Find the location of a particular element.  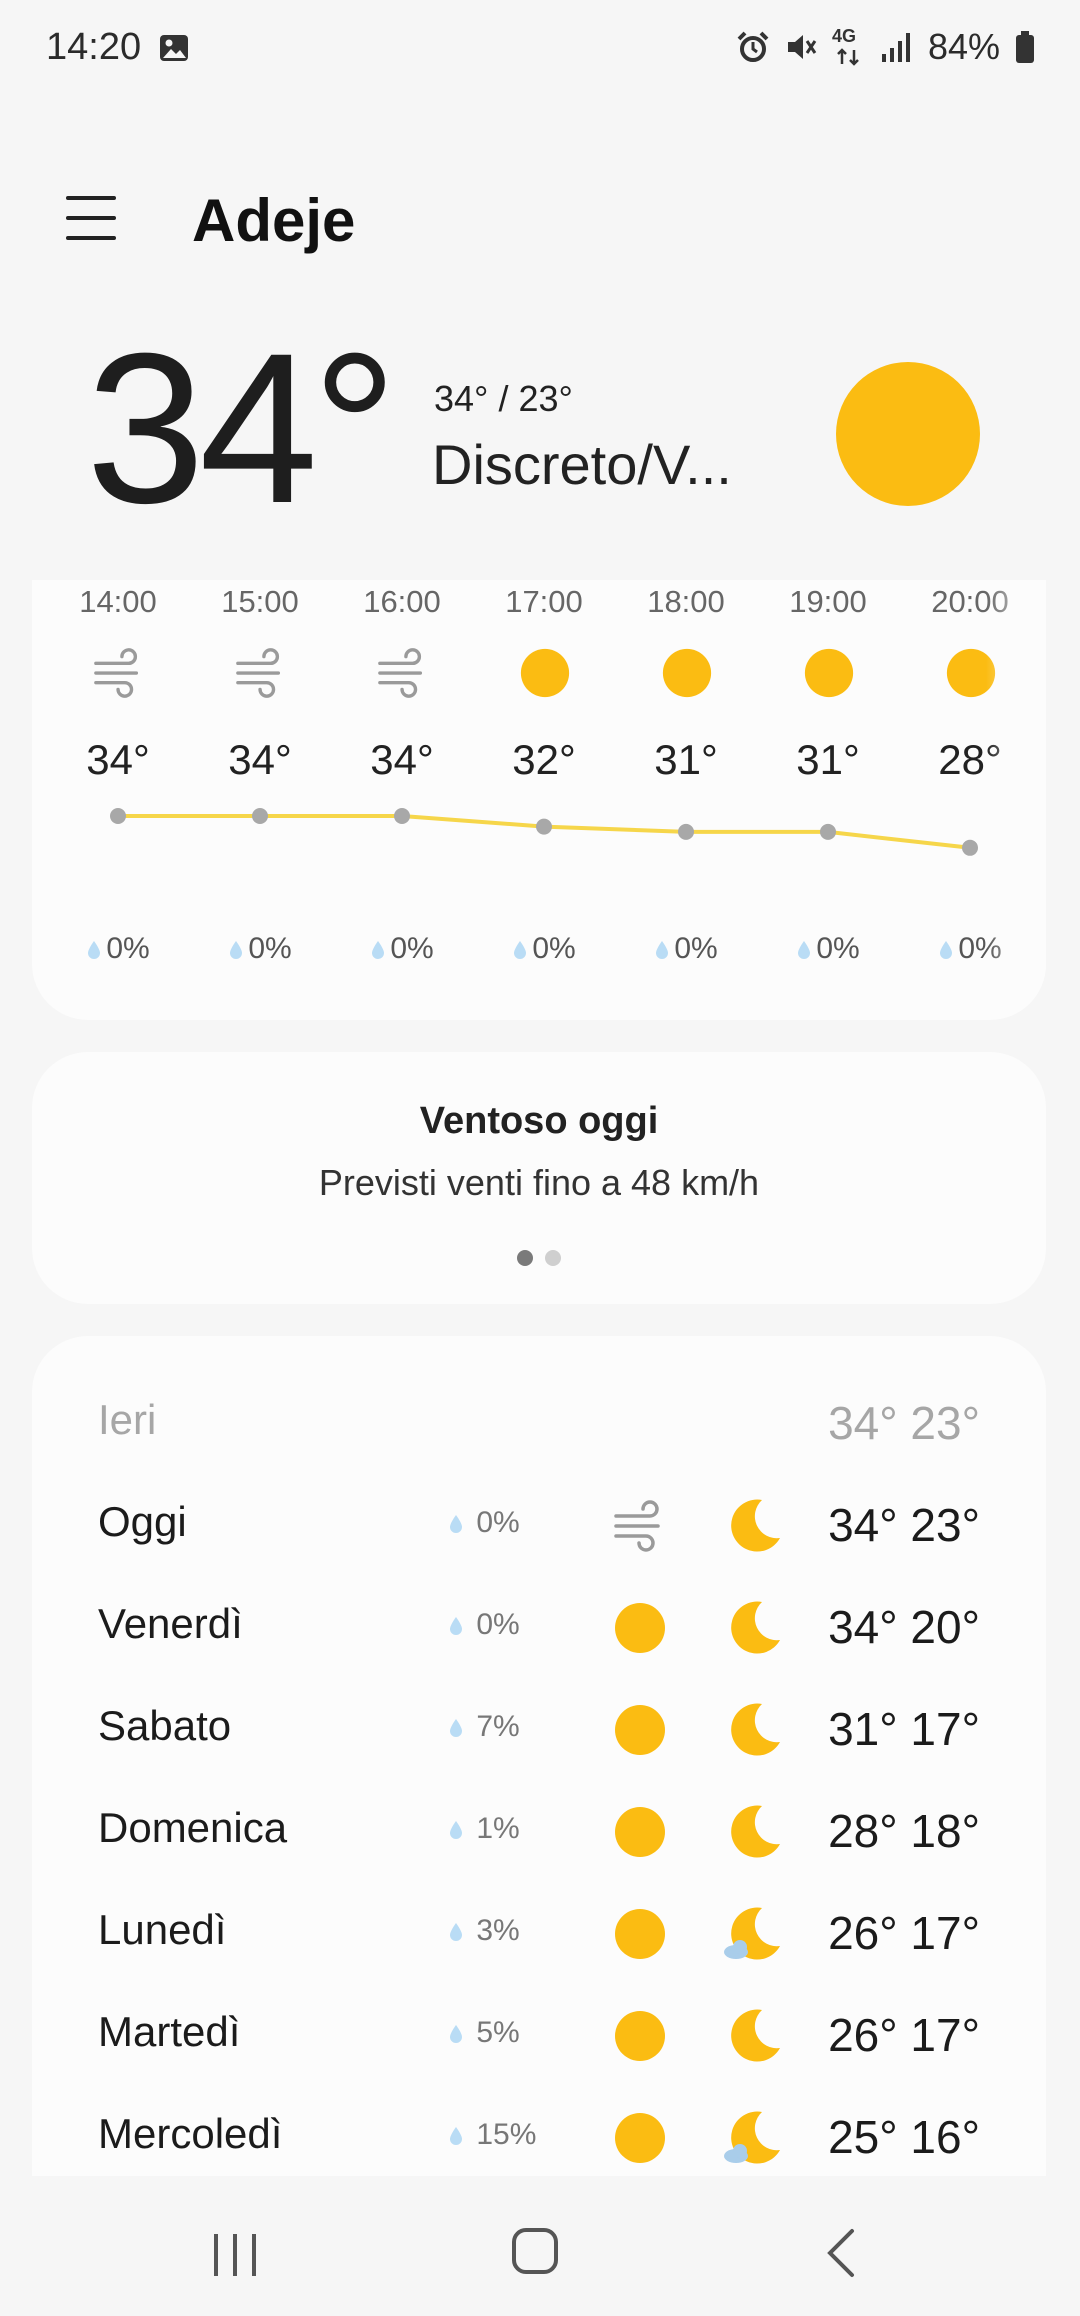

mute-icon is located at coordinates (802, 47).